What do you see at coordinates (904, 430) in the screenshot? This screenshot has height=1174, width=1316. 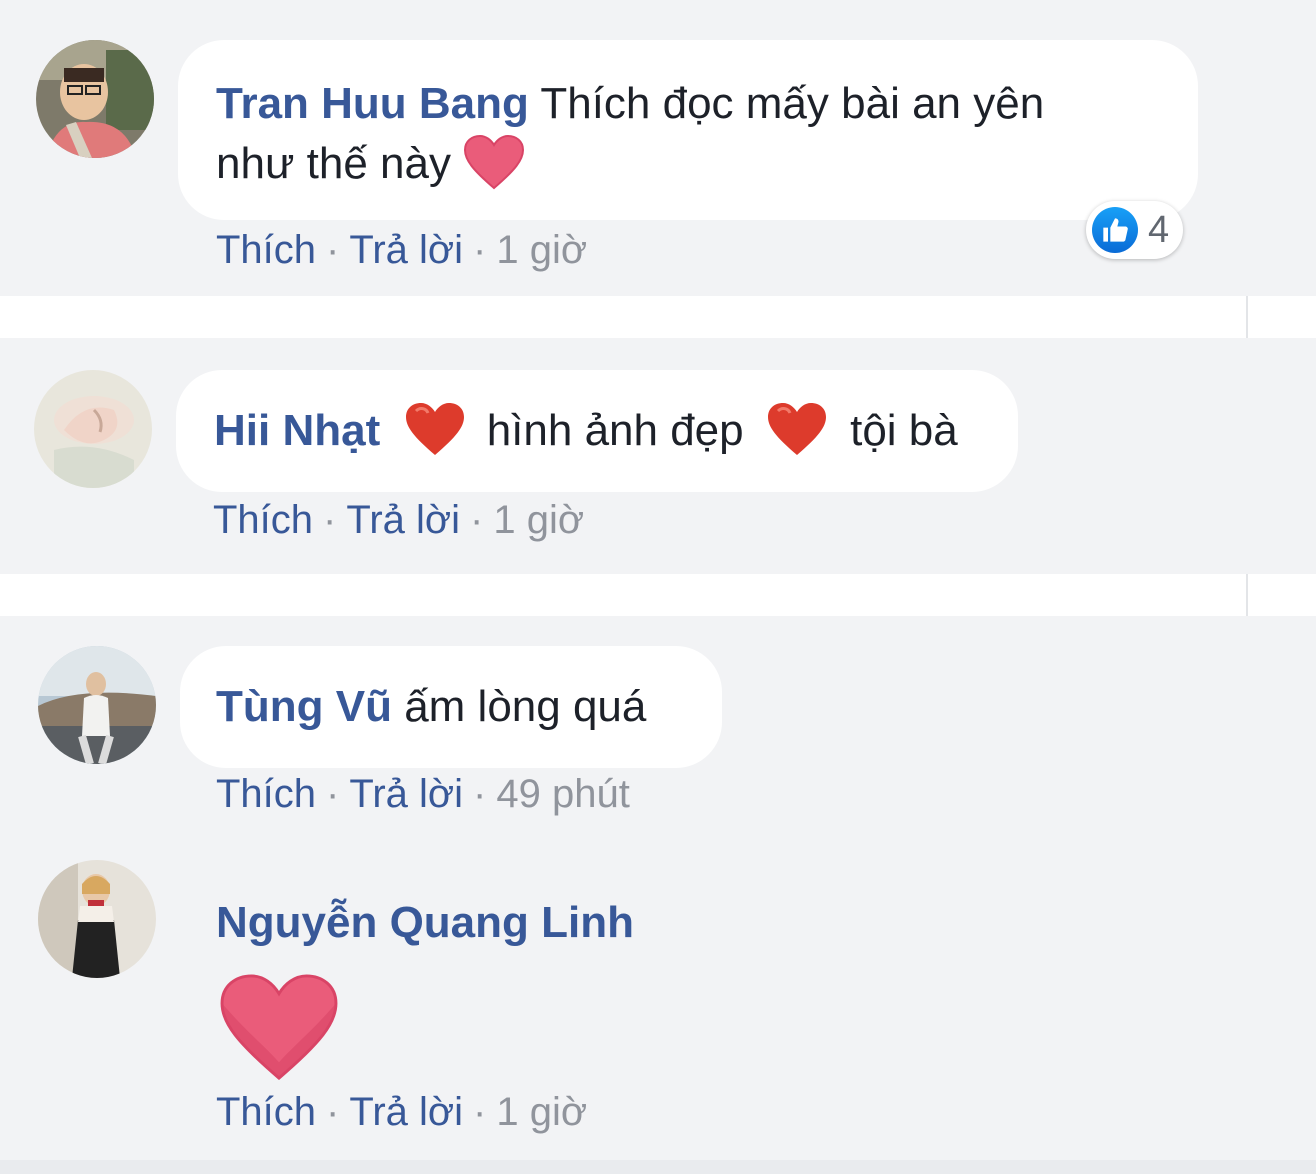 I see `comment-text: tội bà` at bounding box center [904, 430].